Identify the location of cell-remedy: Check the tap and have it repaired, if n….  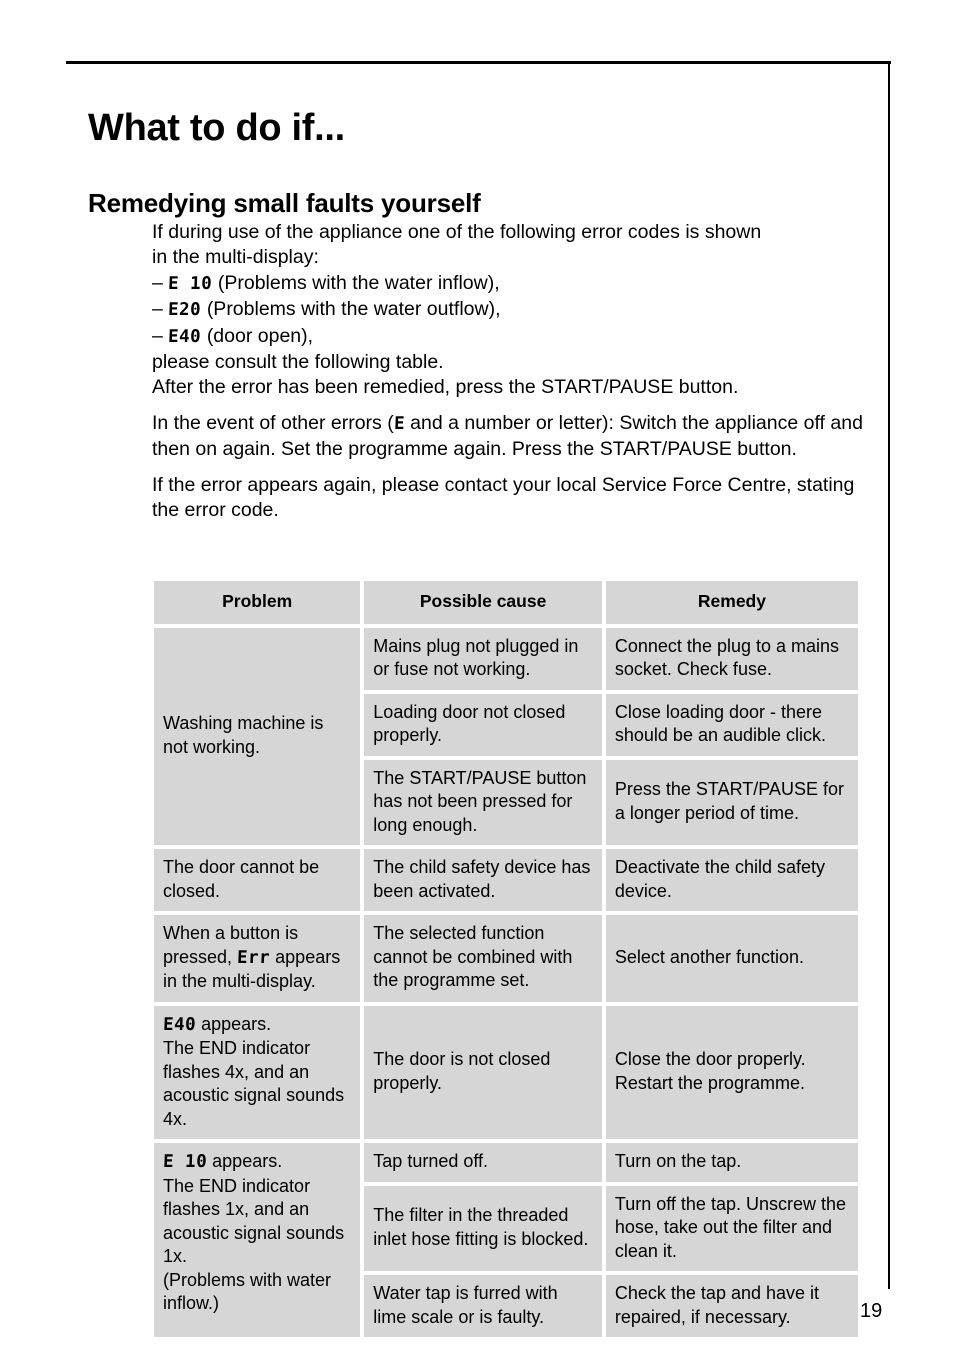
(731, 1306).